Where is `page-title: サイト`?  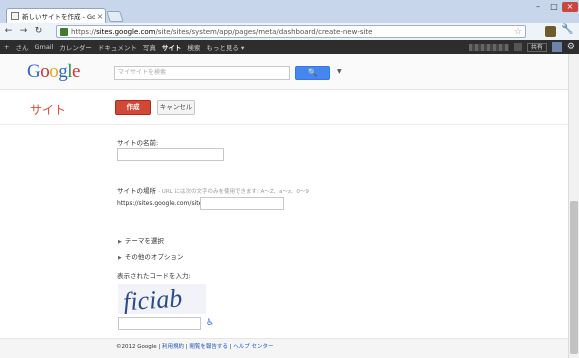 page-title: サイト is located at coordinates (48, 110).